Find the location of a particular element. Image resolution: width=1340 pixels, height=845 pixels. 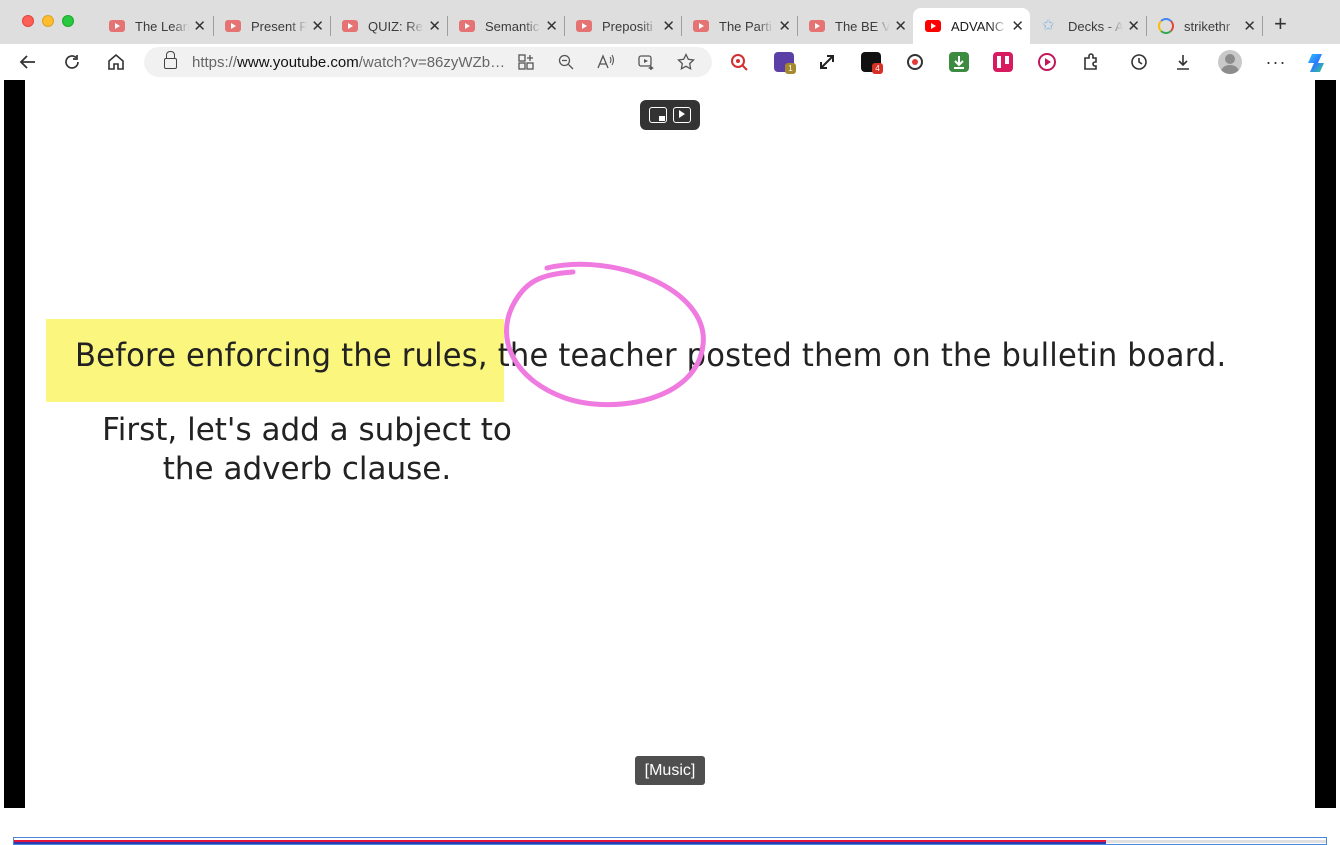

back-arrow-icon is located at coordinates (27, 62).